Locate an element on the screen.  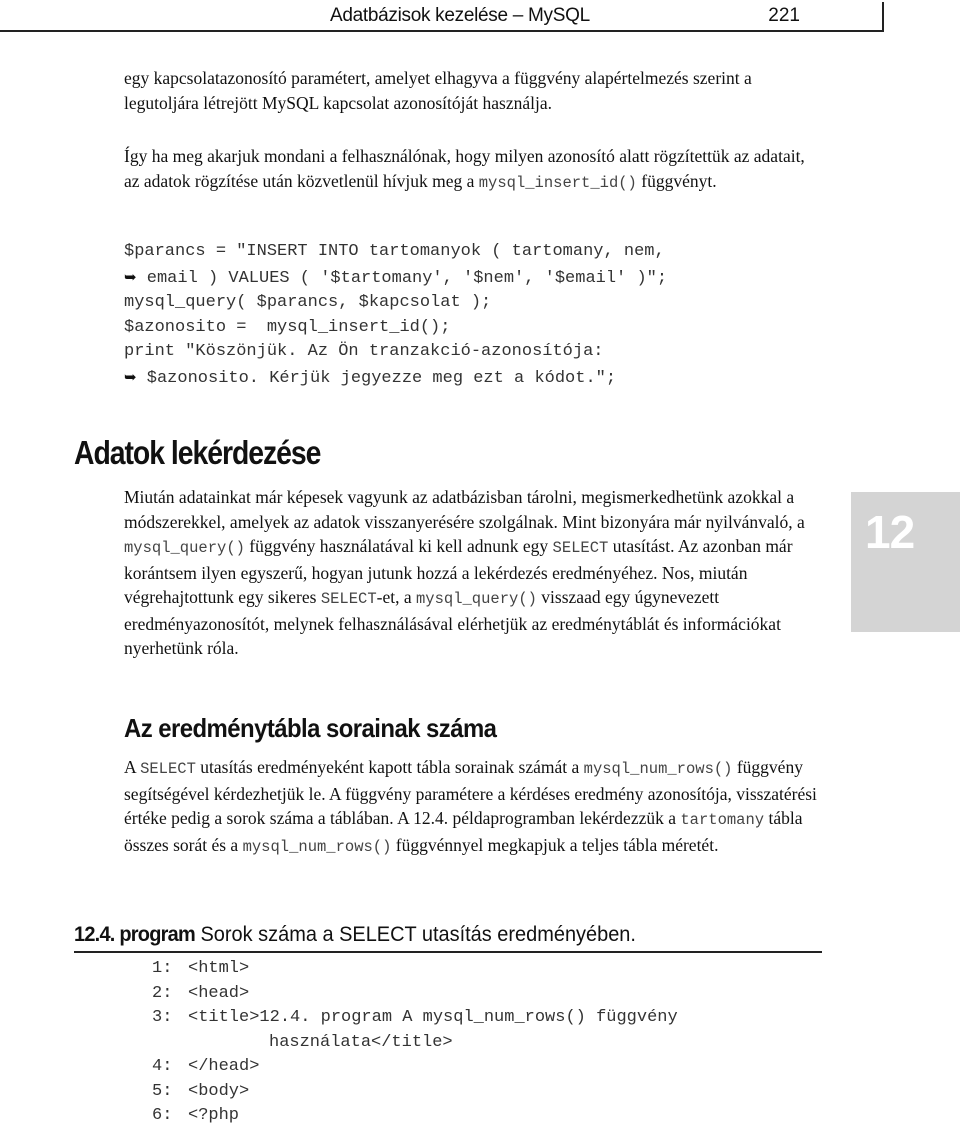
paragraph-text: függvényt. is located at coordinates (676, 180).